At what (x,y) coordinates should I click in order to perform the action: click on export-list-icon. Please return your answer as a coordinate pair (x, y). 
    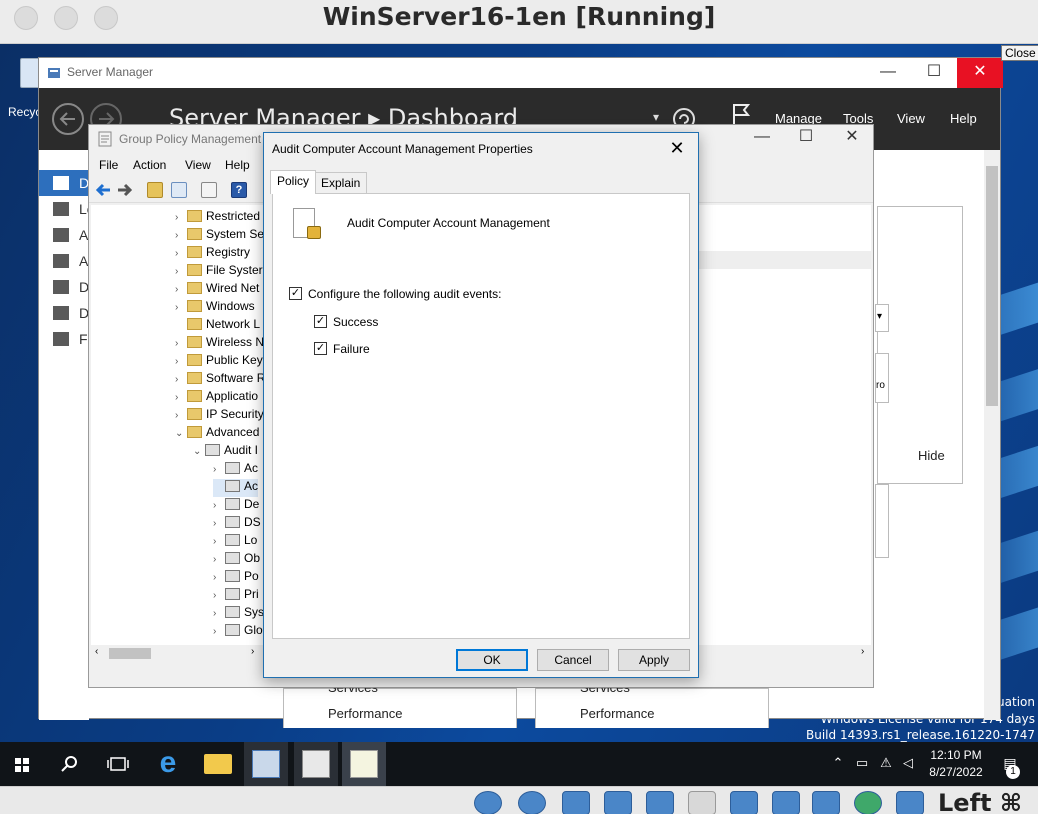
    Looking at the image, I should click on (209, 190).